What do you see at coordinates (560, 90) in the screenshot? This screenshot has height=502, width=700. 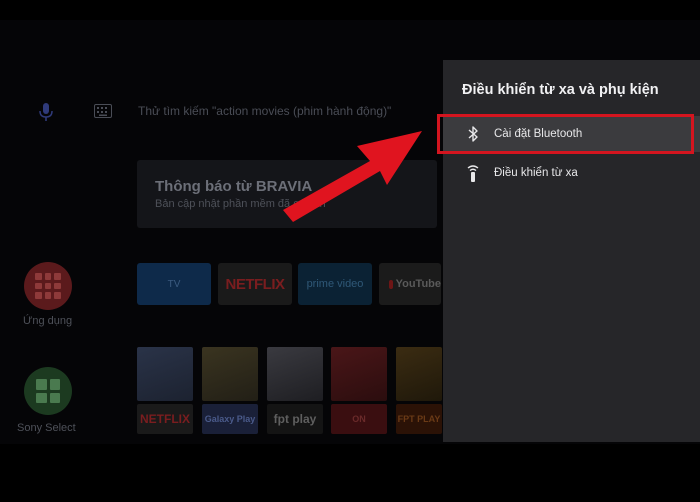 I see `panel-title: Điều khiển từ xa và phụ kiện` at bounding box center [560, 90].